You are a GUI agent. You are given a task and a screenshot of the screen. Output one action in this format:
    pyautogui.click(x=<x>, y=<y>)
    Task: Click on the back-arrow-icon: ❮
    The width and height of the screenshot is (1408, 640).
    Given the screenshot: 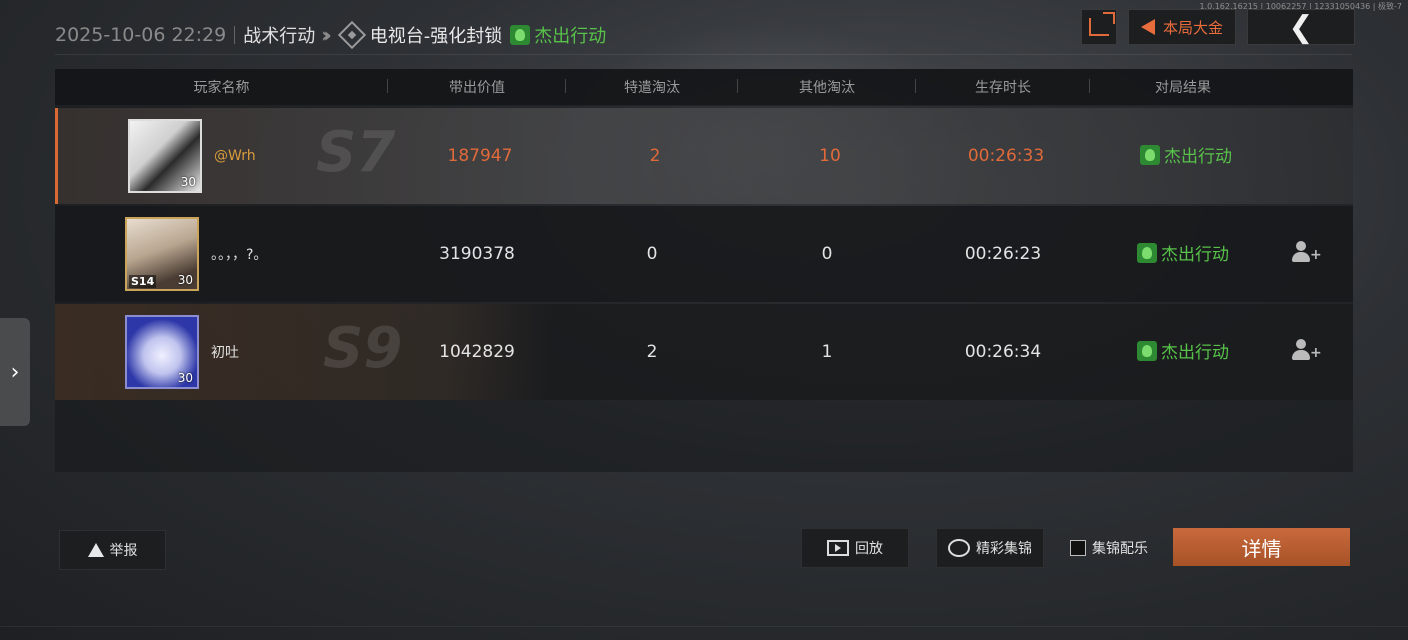 What is the action you would take?
    pyautogui.click(x=1301, y=27)
    